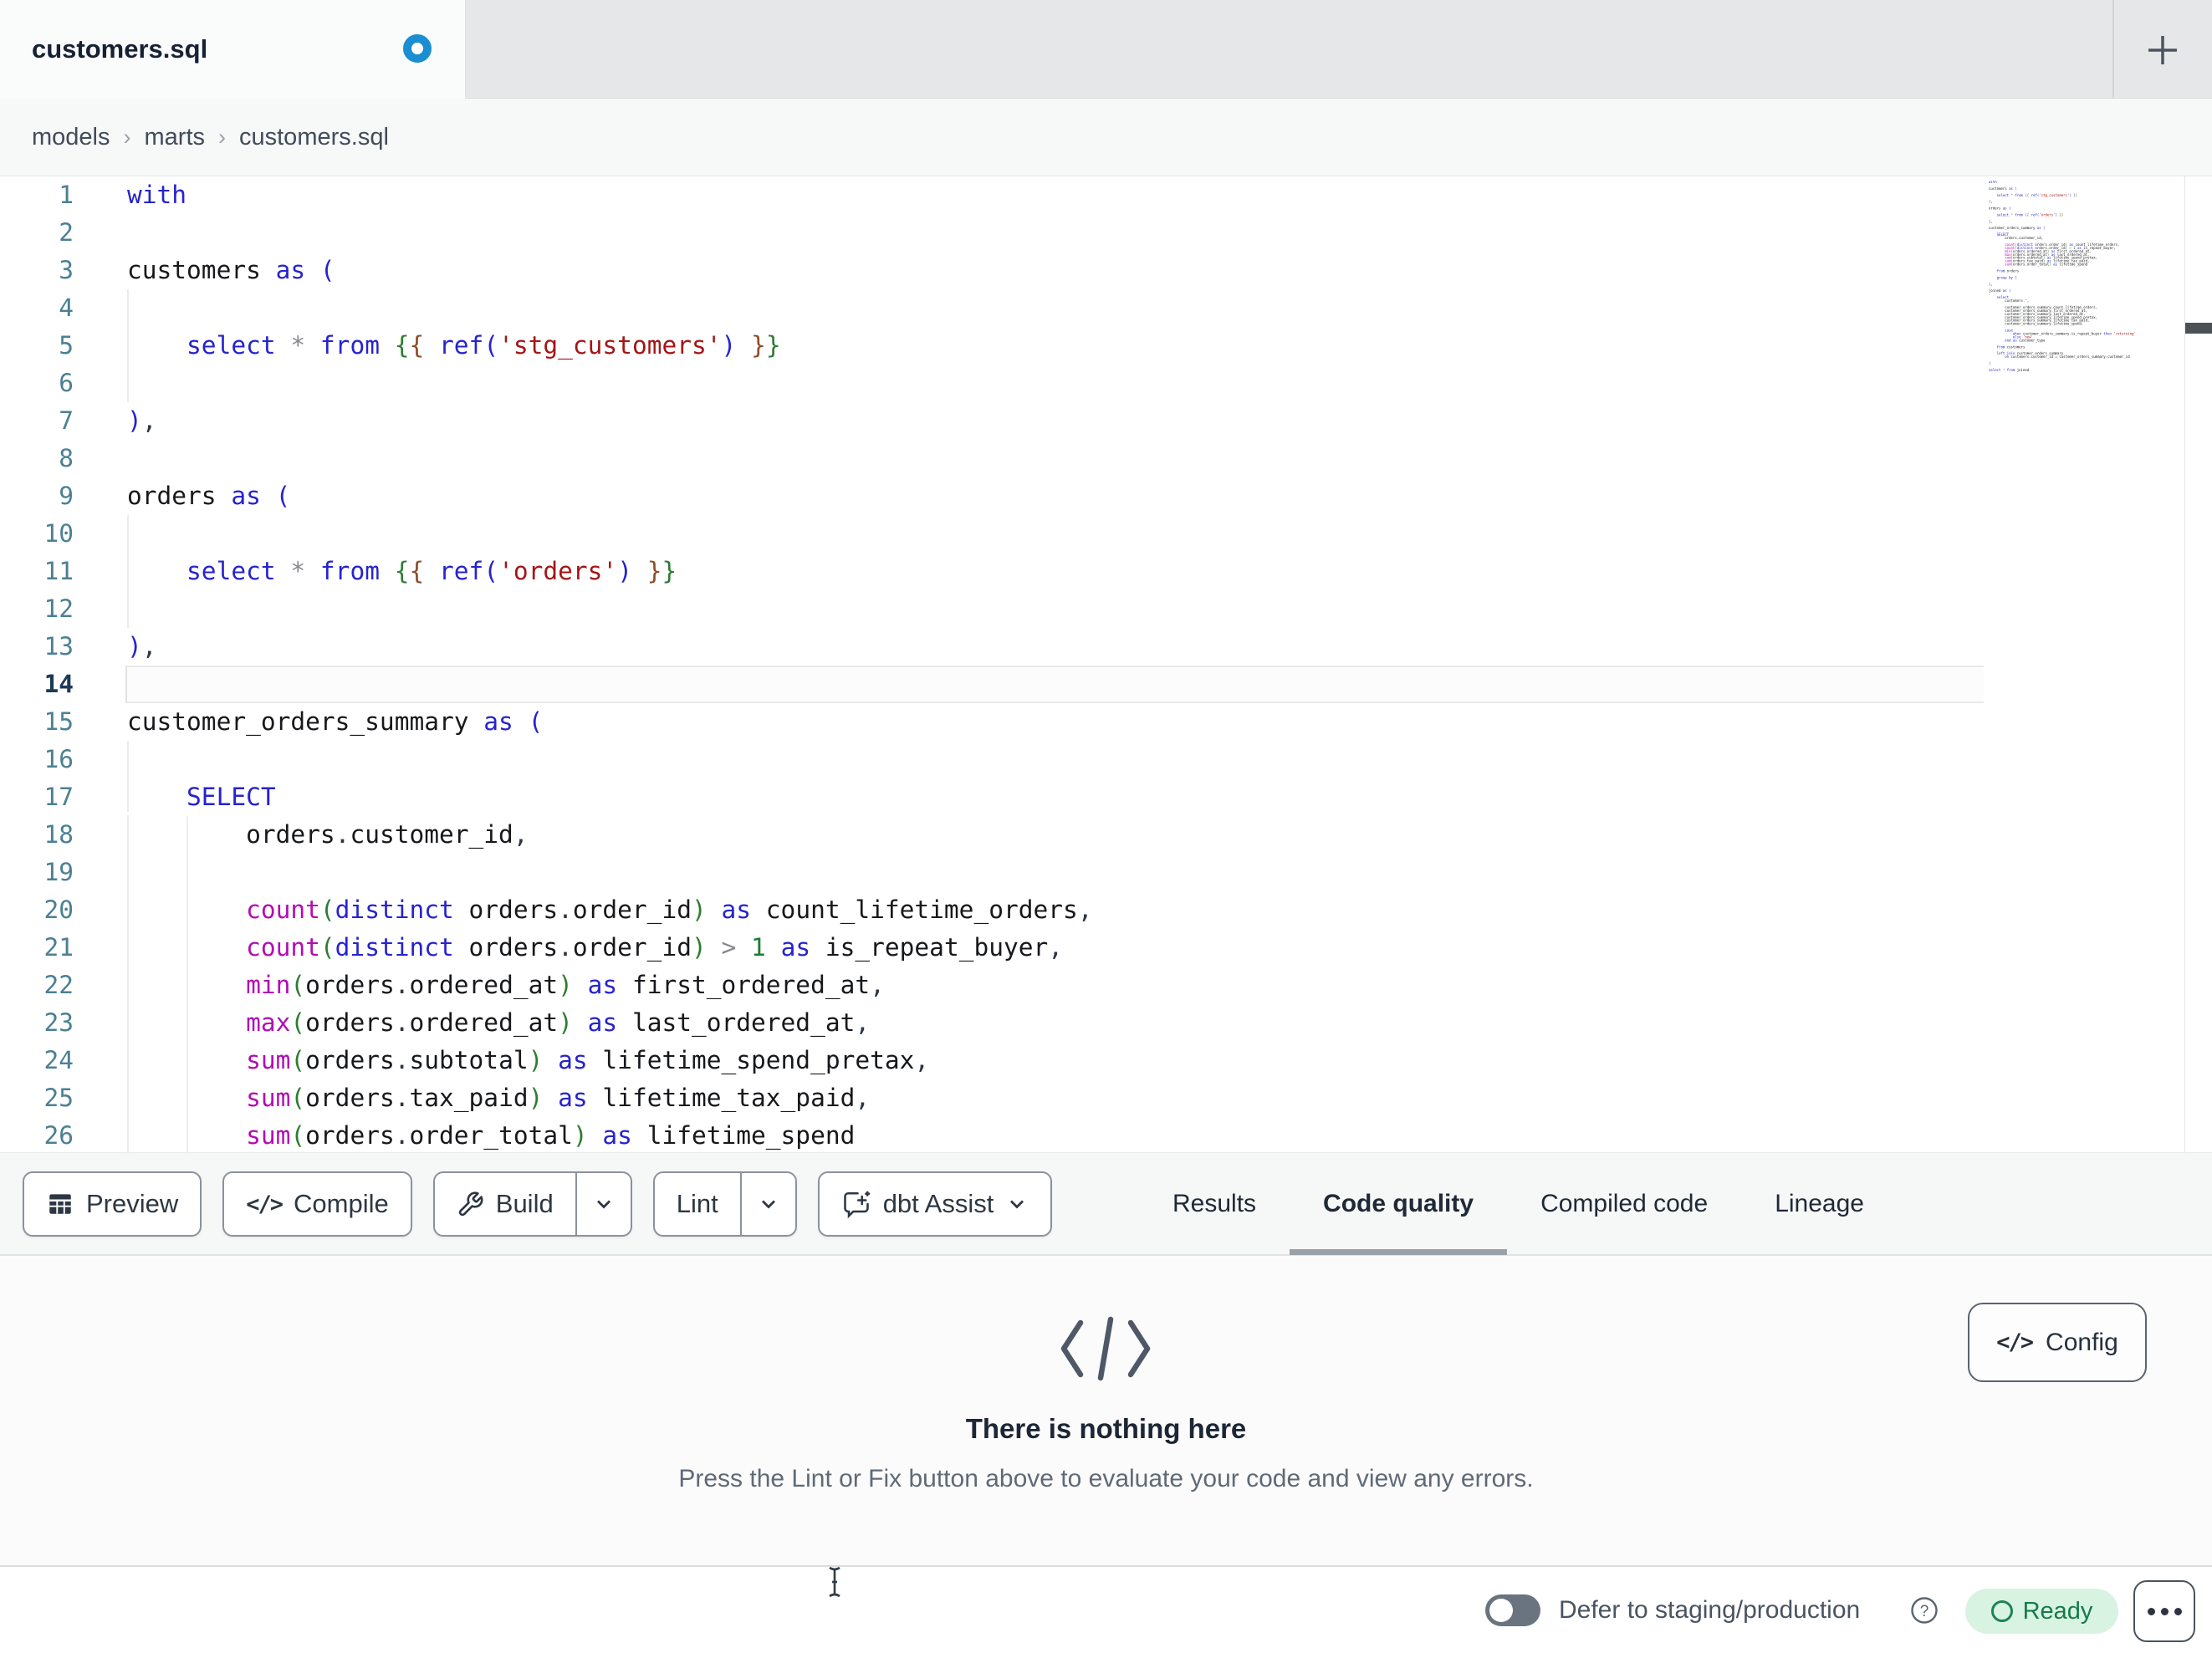  I want to click on build-button: Build, so click(532, 1204).